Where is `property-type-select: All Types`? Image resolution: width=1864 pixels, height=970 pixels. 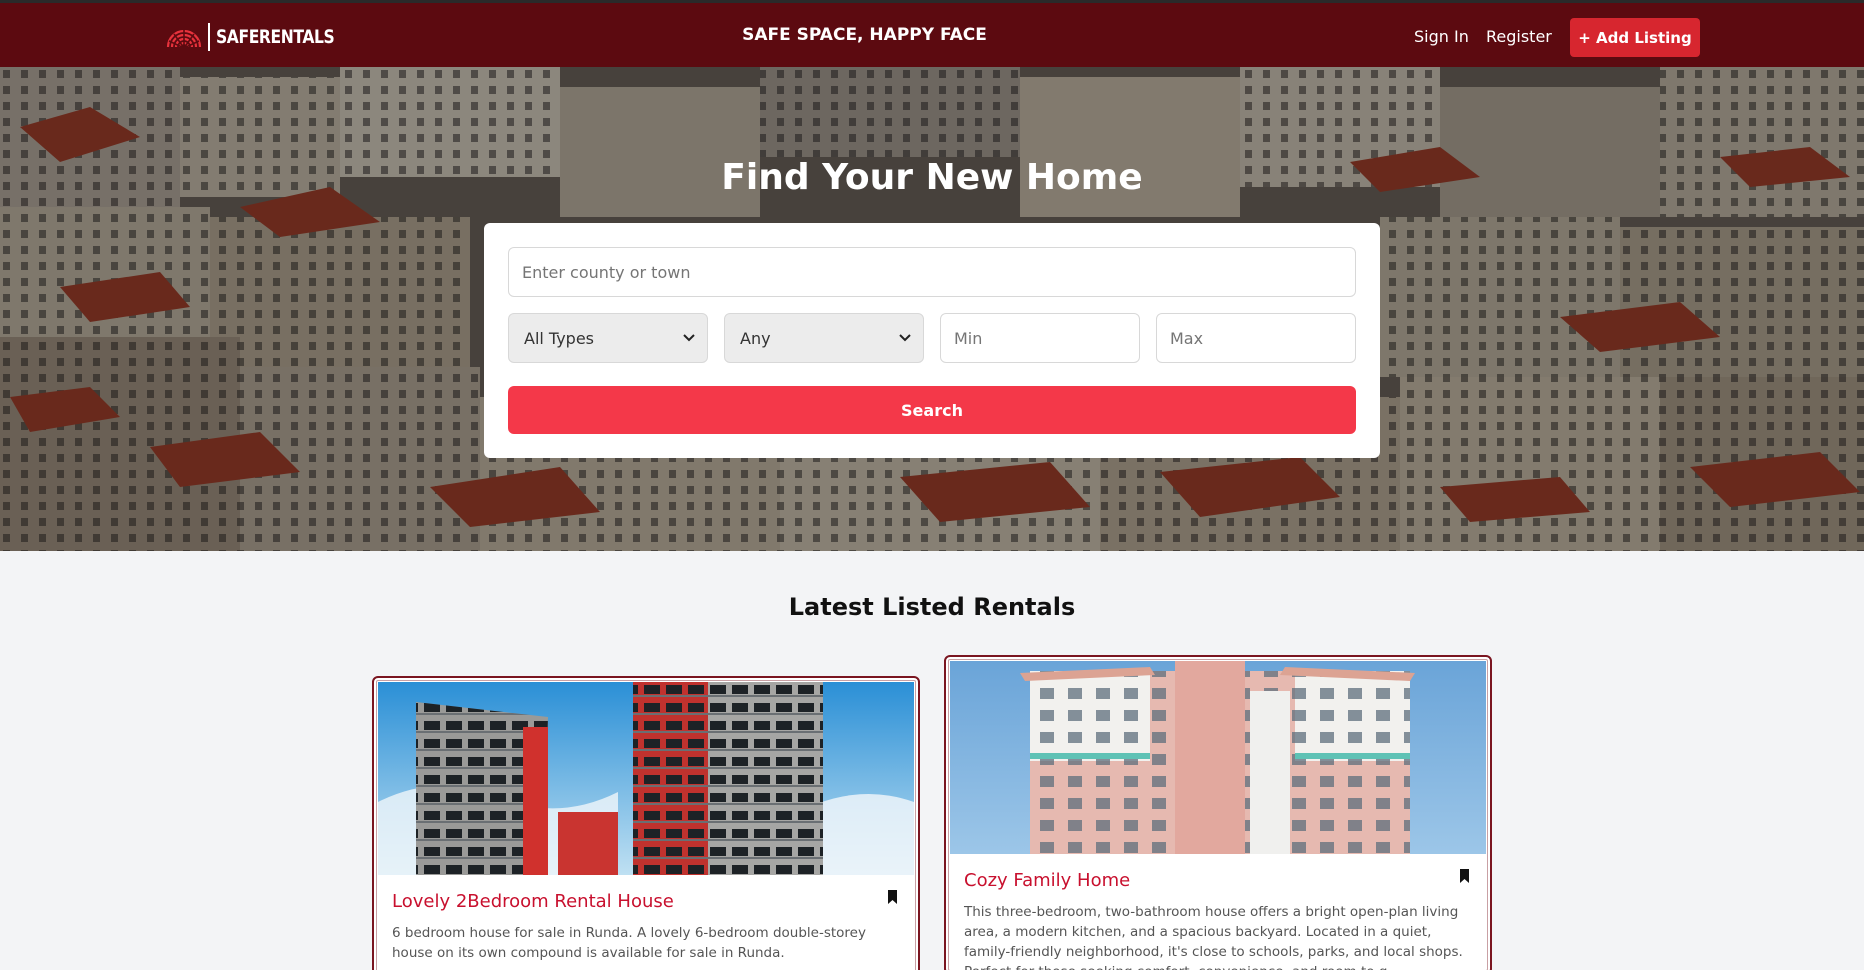 property-type-select: All Types is located at coordinates (608, 338).